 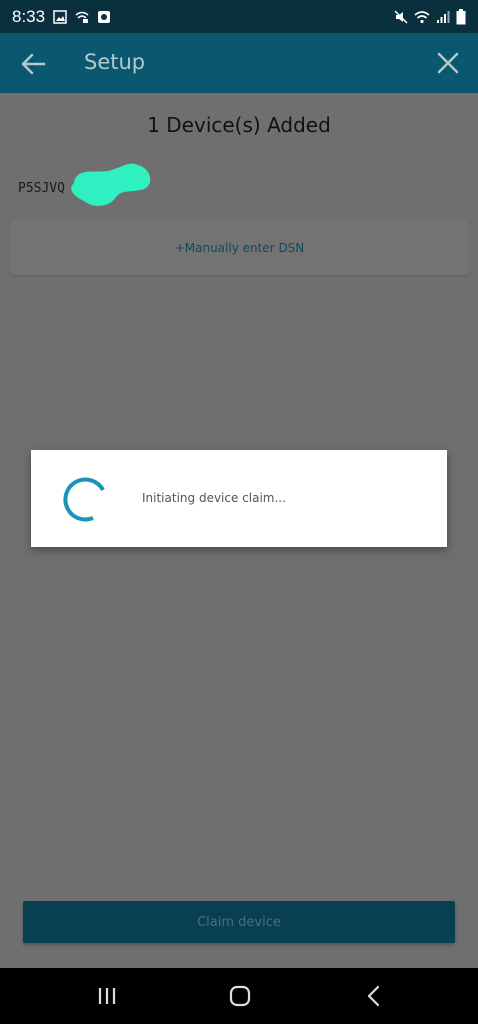 What do you see at coordinates (422, 16) in the screenshot?
I see `wifi-icon` at bounding box center [422, 16].